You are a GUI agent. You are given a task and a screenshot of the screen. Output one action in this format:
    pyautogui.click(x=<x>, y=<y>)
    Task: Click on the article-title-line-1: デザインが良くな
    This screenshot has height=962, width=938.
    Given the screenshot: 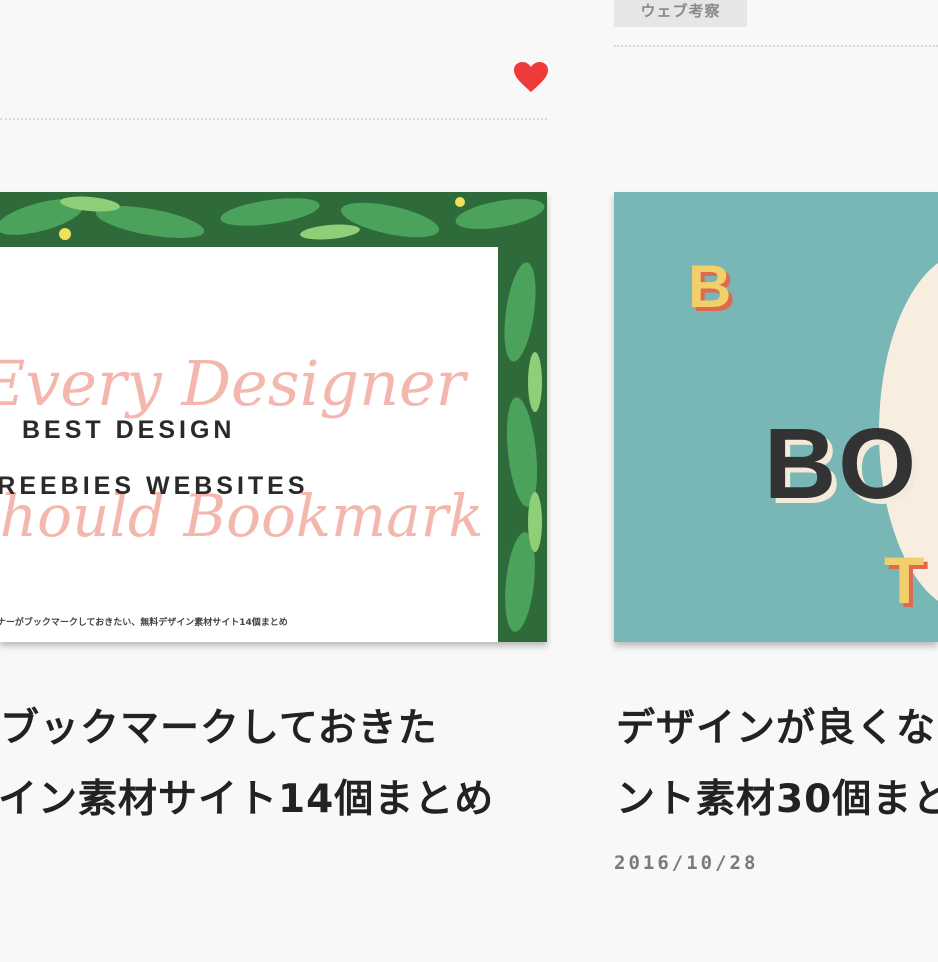 What is the action you would take?
    pyautogui.click(x=776, y=725)
    